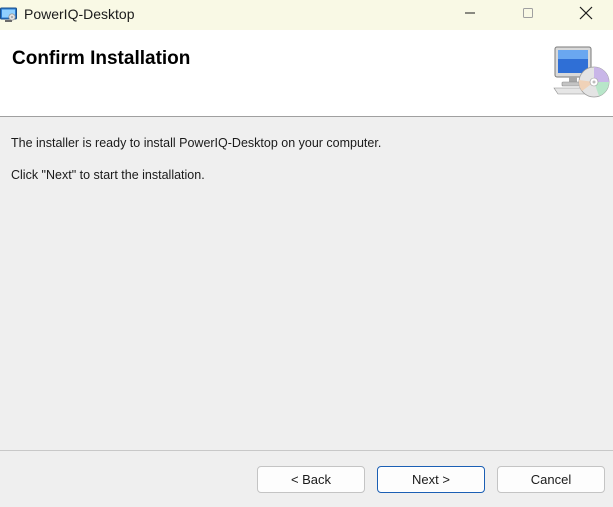  What do you see at coordinates (551, 479) in the screenshot?
I see `cancel-button: Cancel` at bounding box center [551, 479].